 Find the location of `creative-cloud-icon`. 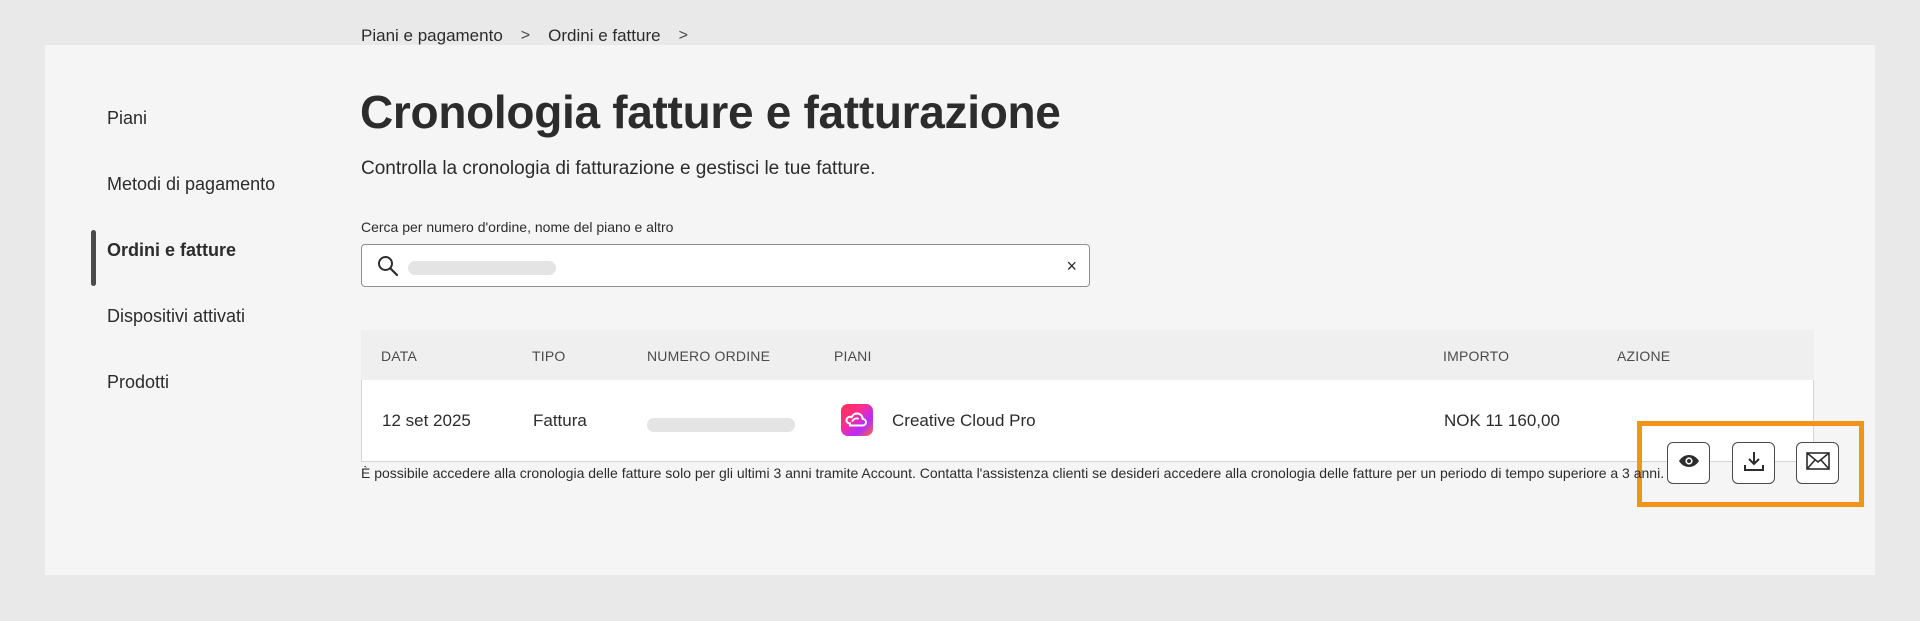

creative-cloud-icon is located at coordinates (857, 420).